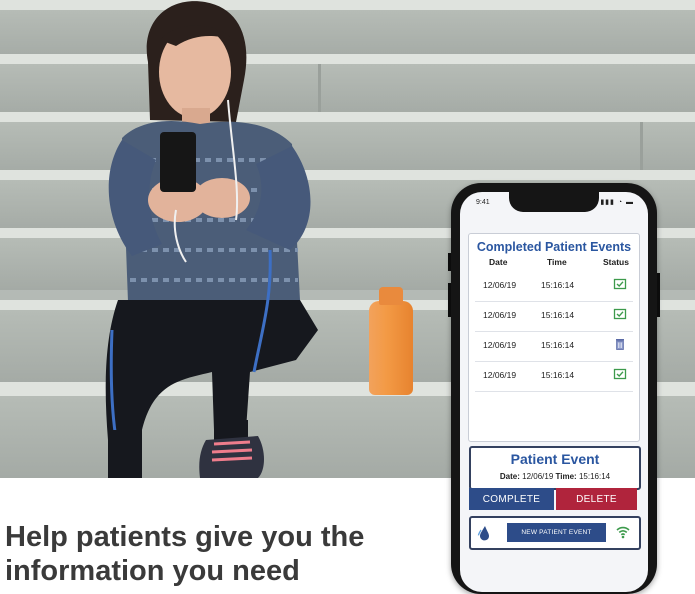  What do you see at coordinates (616, 262) in the screenshot?
I see `column-header-status: Status` at bounding box center [616, 262].